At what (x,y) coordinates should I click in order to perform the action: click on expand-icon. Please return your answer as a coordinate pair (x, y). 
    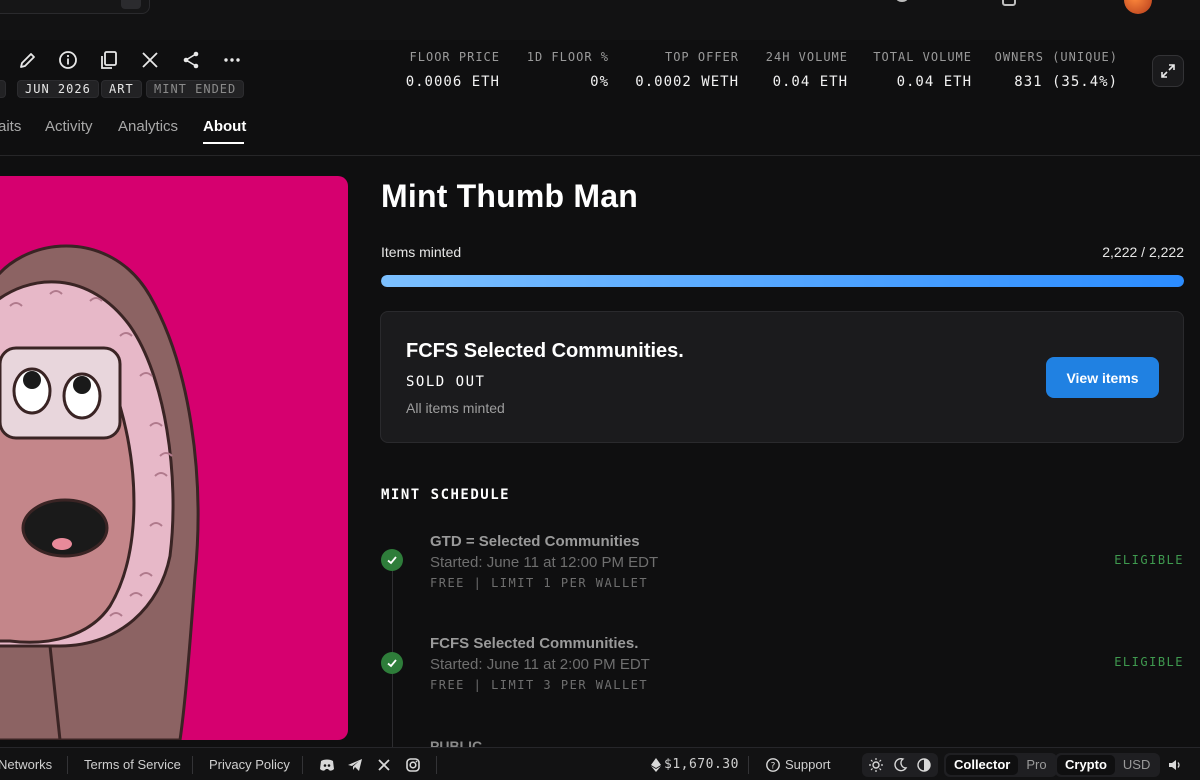
    Looking at the image, I should click on (1168, 71).